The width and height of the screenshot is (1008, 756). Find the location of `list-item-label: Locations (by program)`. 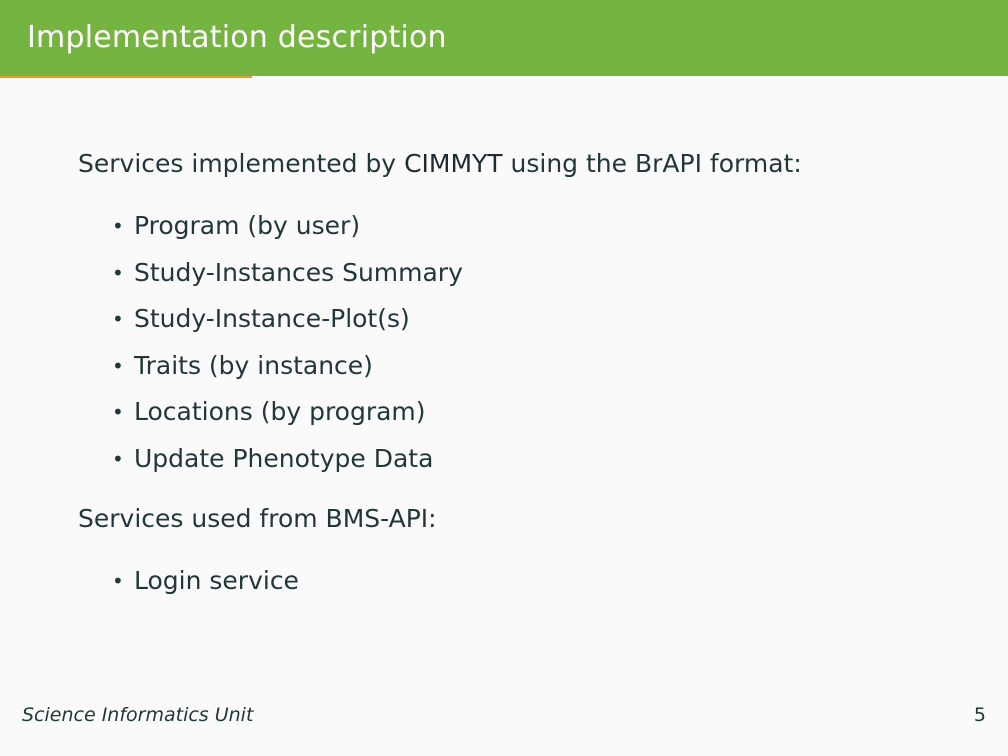

list-item-label: Locations (by program) is located at coordinates (280, 411).